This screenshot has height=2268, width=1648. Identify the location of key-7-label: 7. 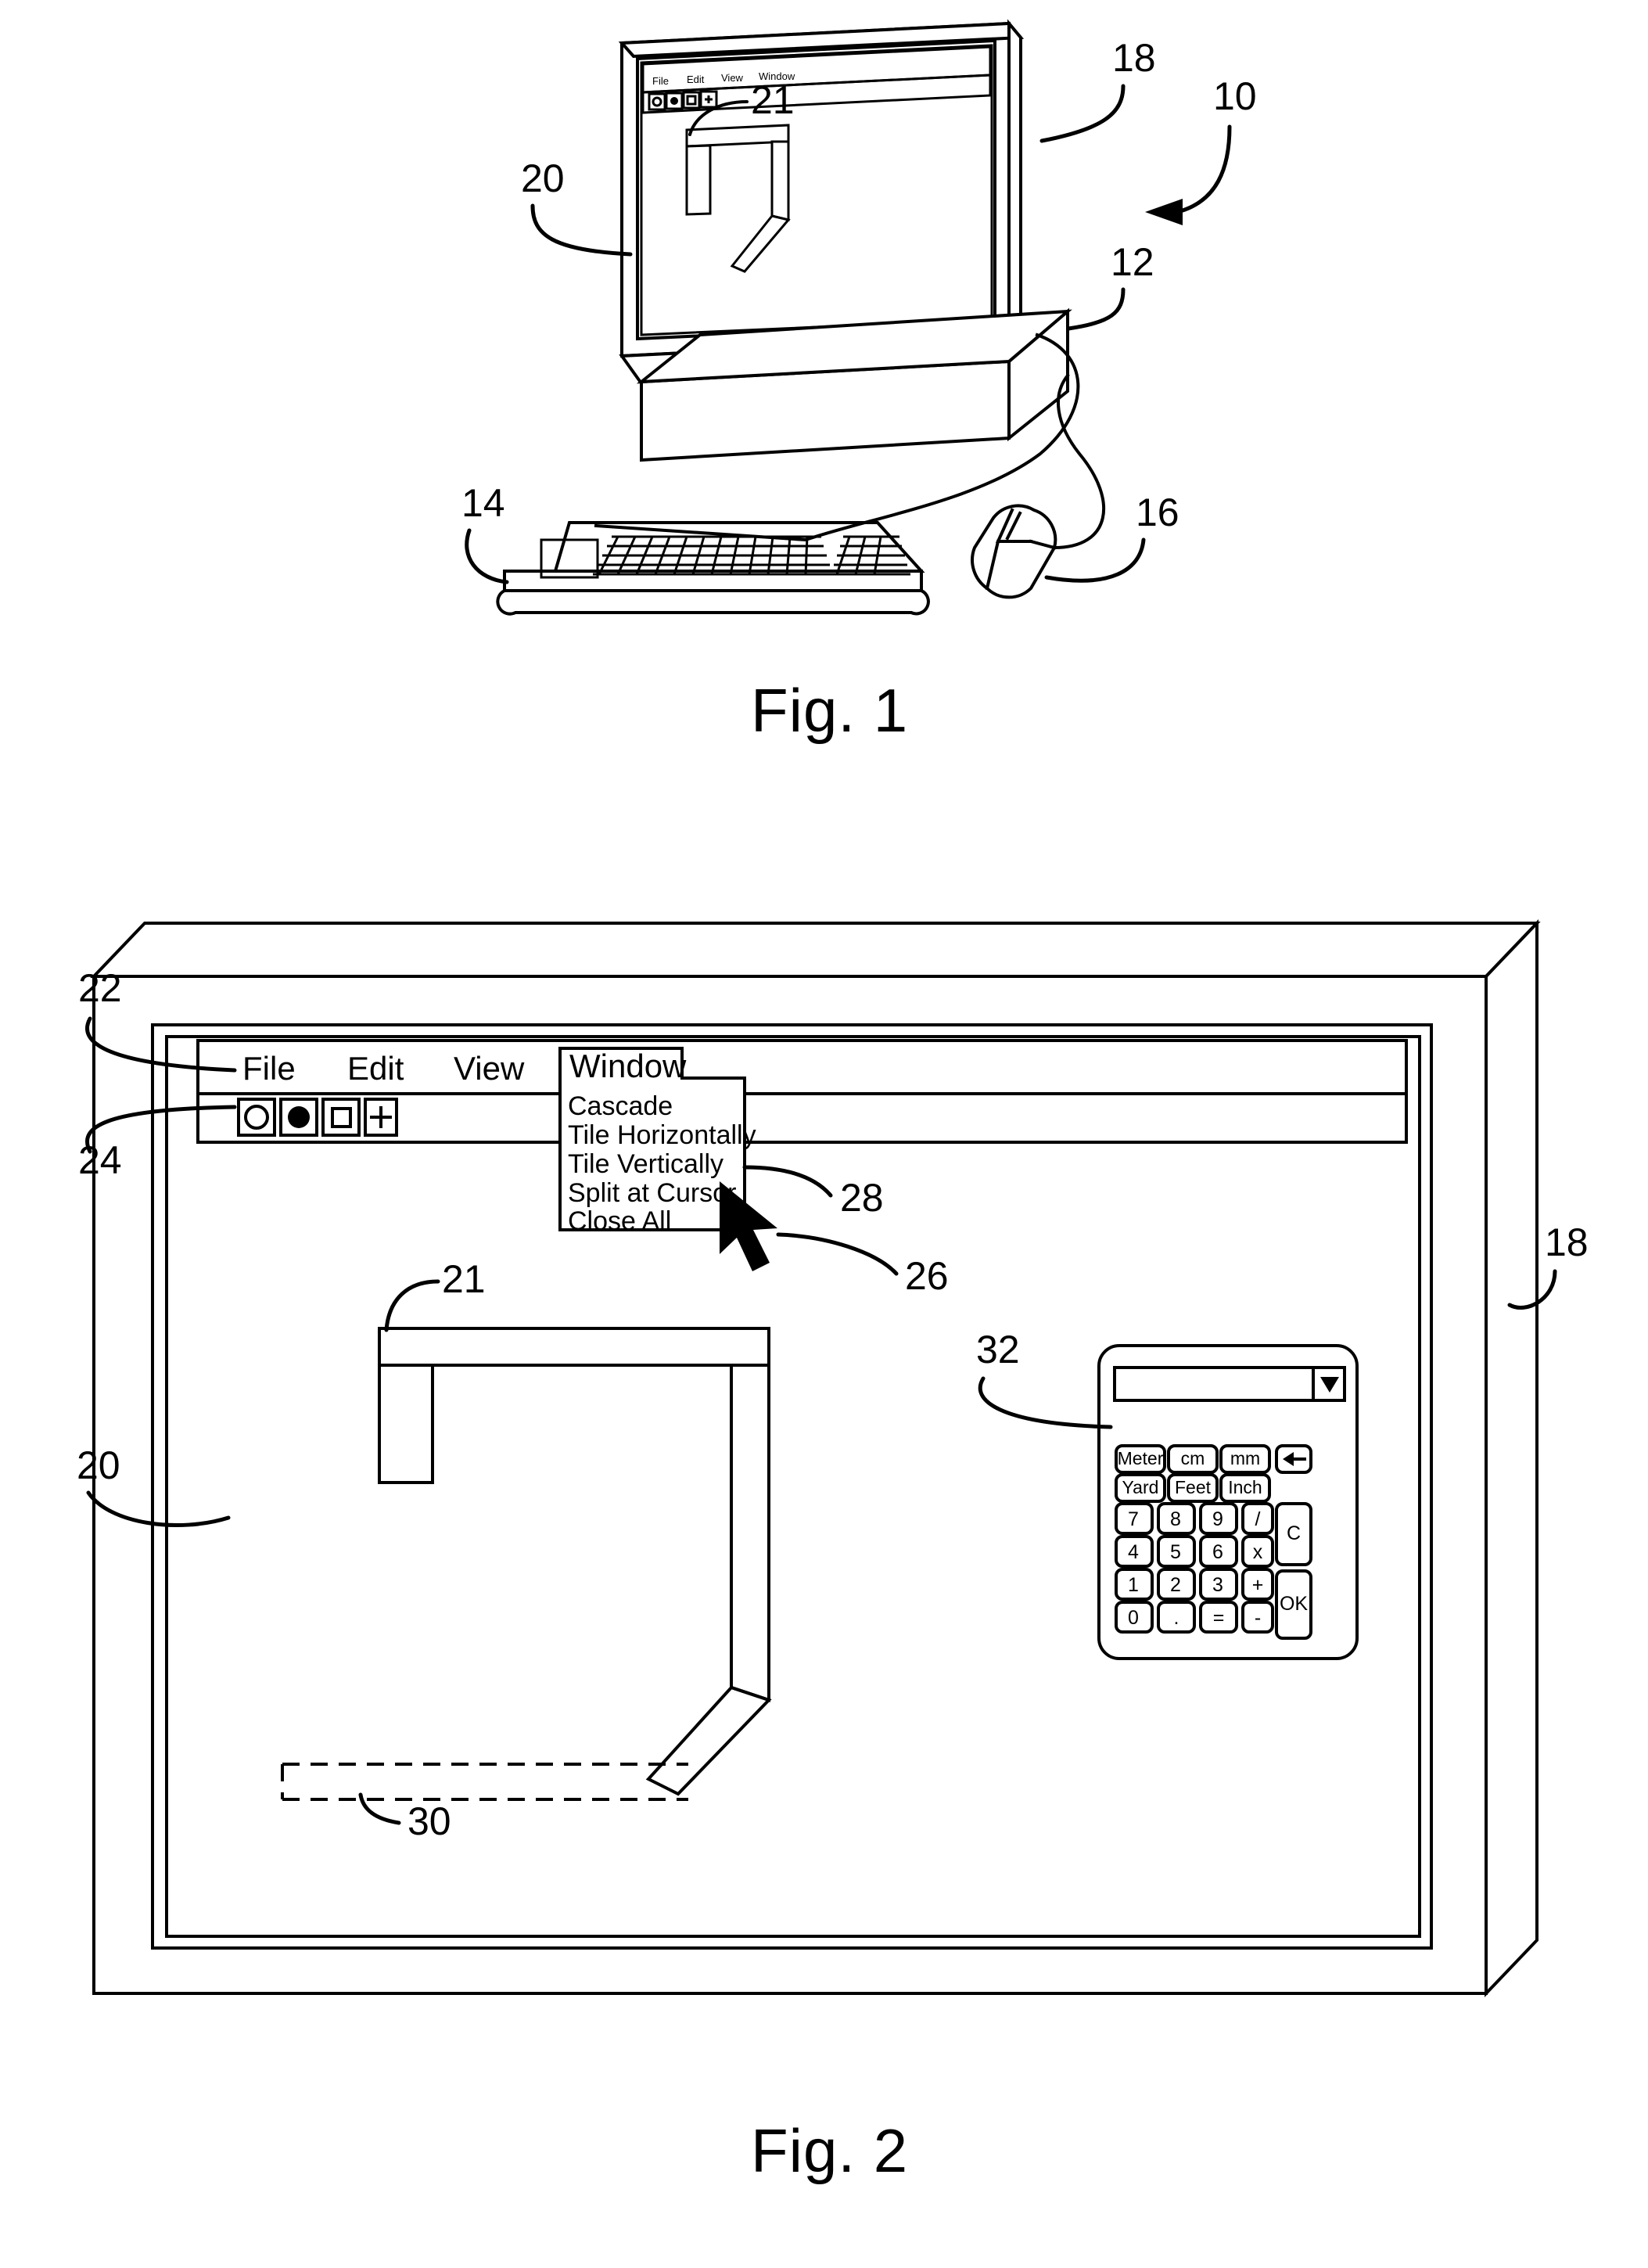
(1133, 1519).